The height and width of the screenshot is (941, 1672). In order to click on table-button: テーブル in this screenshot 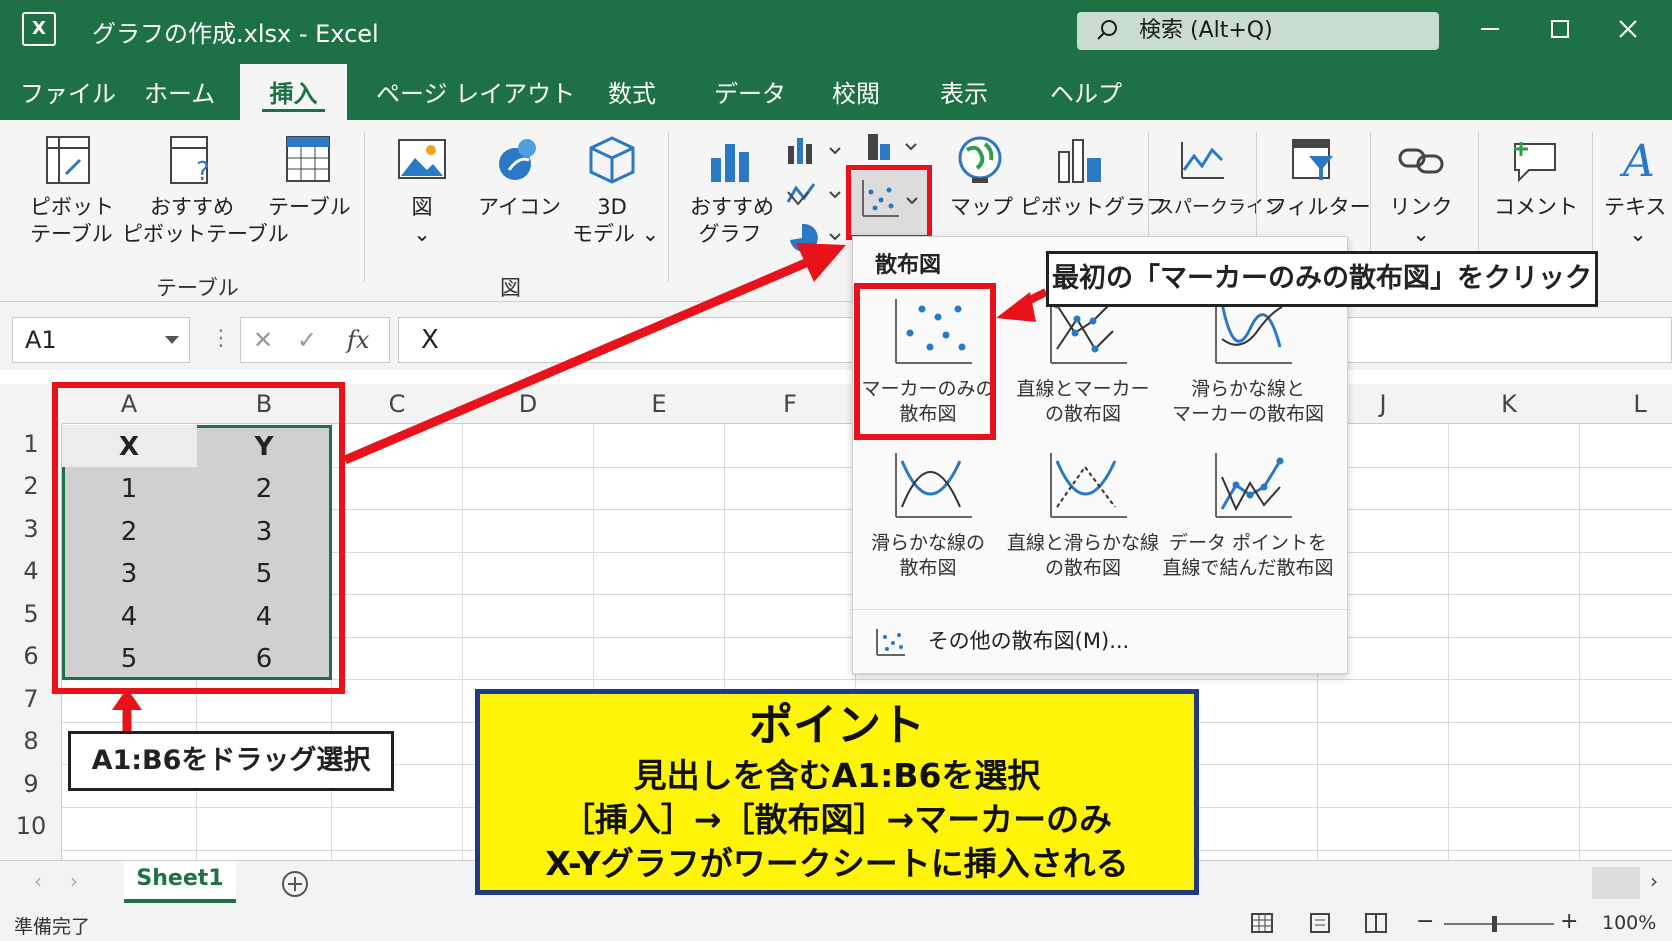, I will do `click(309, 177)`.